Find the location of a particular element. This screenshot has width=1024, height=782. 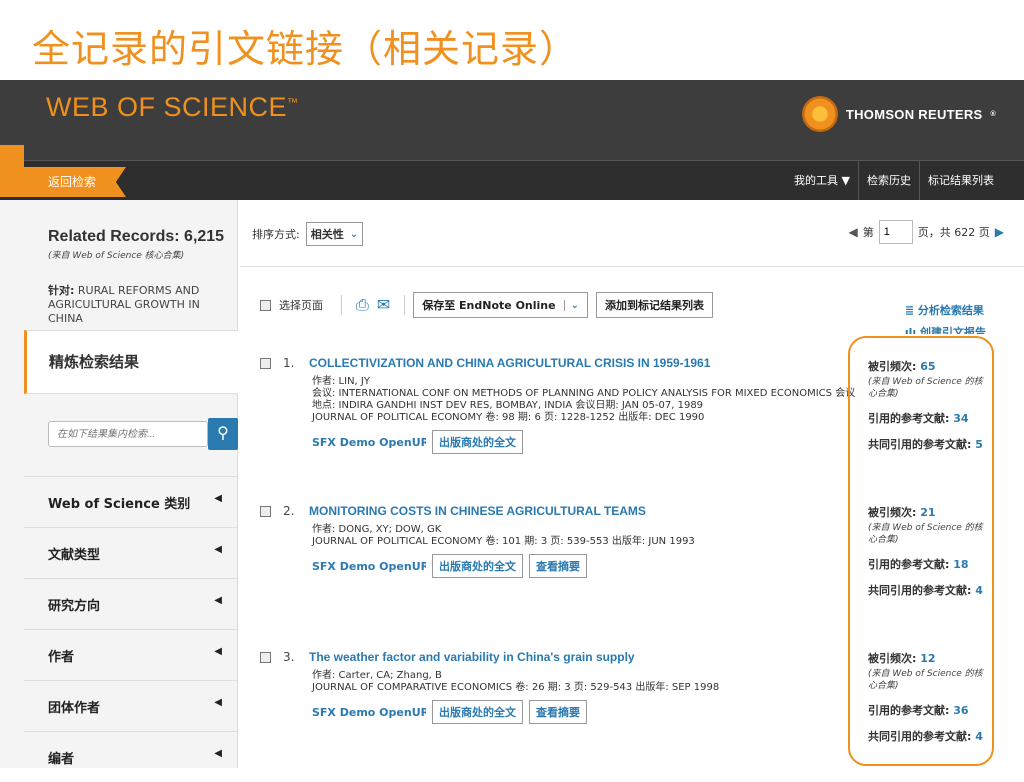

analyze-links: ≣ 分析检索结果 ılı 创建引文报告 is located at coordinates (945, 317).